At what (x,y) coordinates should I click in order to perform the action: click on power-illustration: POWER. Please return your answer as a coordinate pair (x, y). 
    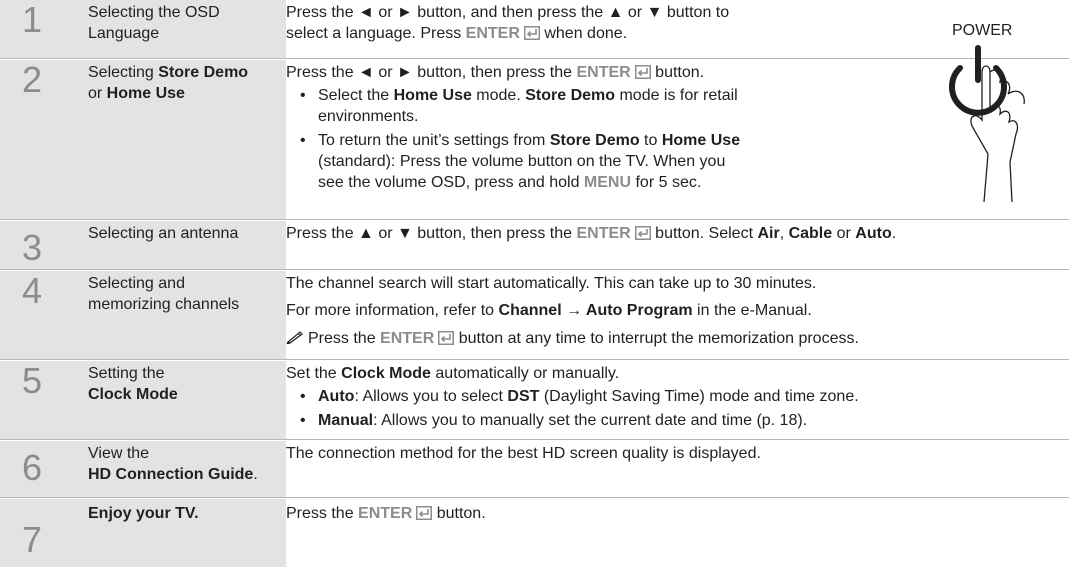
    Looking at the image, I should click on (992, 115).